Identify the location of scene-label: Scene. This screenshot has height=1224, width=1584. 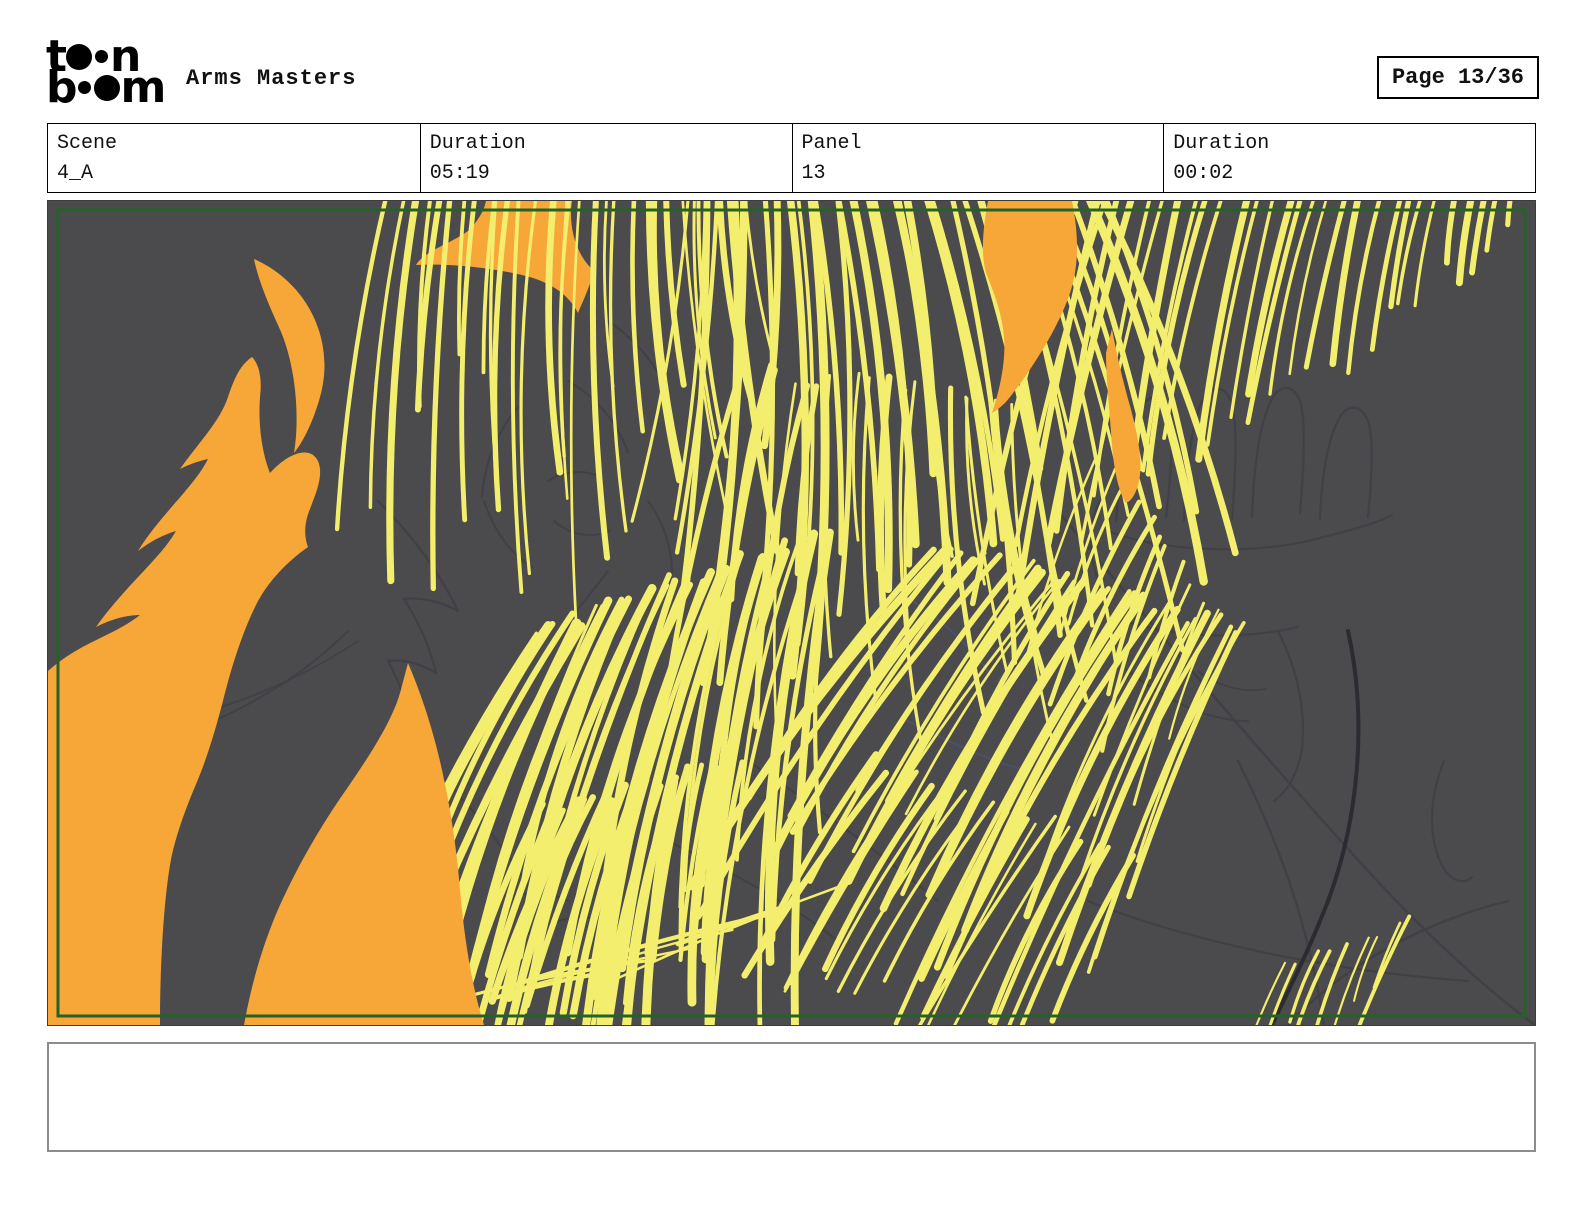
(87, 143).